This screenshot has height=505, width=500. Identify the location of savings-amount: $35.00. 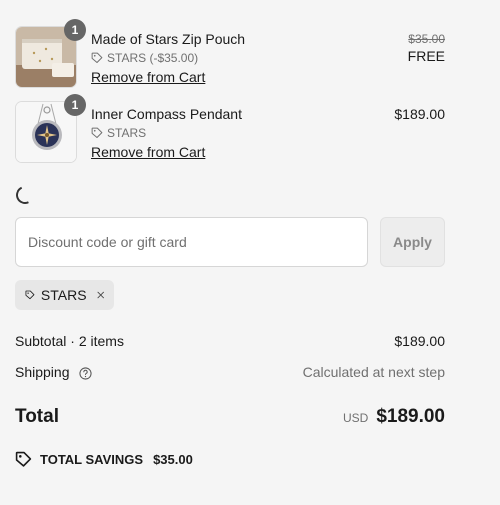
(173, 459).